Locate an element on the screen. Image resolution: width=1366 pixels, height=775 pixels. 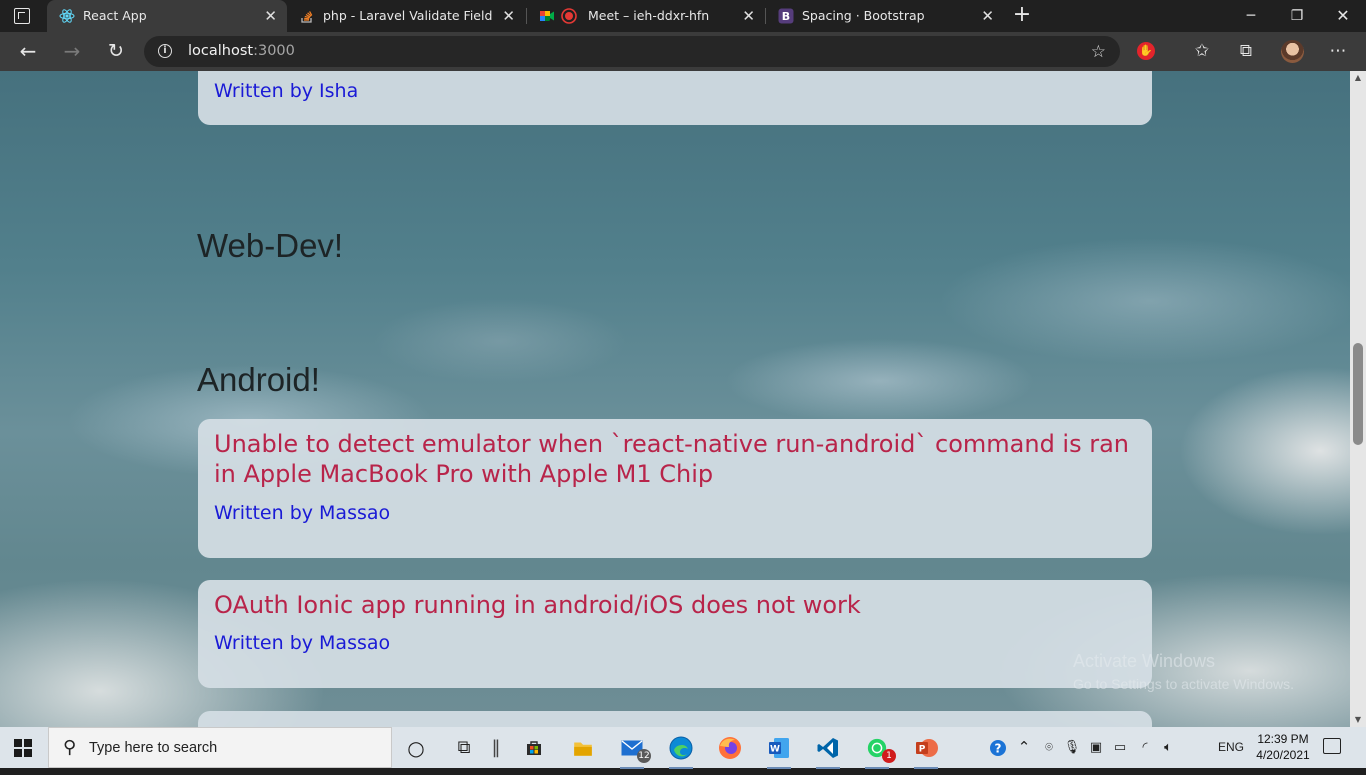
tab-react-app: React App ✕ is located at coordinates (167, 16).